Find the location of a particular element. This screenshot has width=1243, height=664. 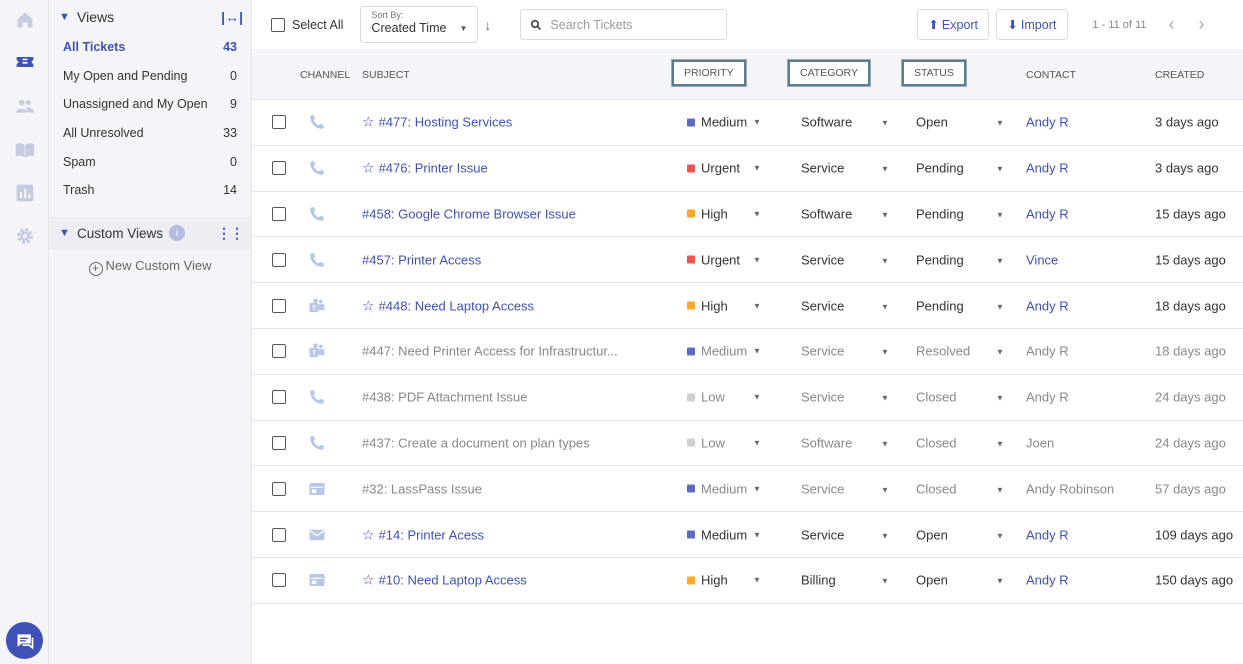

ticket-subject-link: ☆ #477: Hosting Services is located at coordinates (437, 122).